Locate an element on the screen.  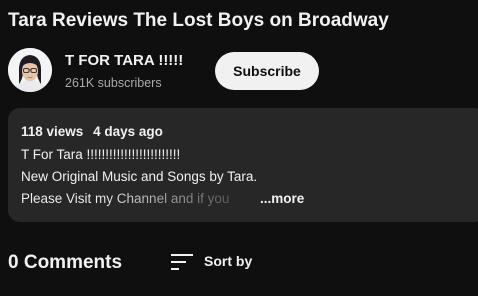
description-line: T For Tara !!!!!!!!!!!!!!!!!!!!!!!!! is located at coordinates (101, 154).